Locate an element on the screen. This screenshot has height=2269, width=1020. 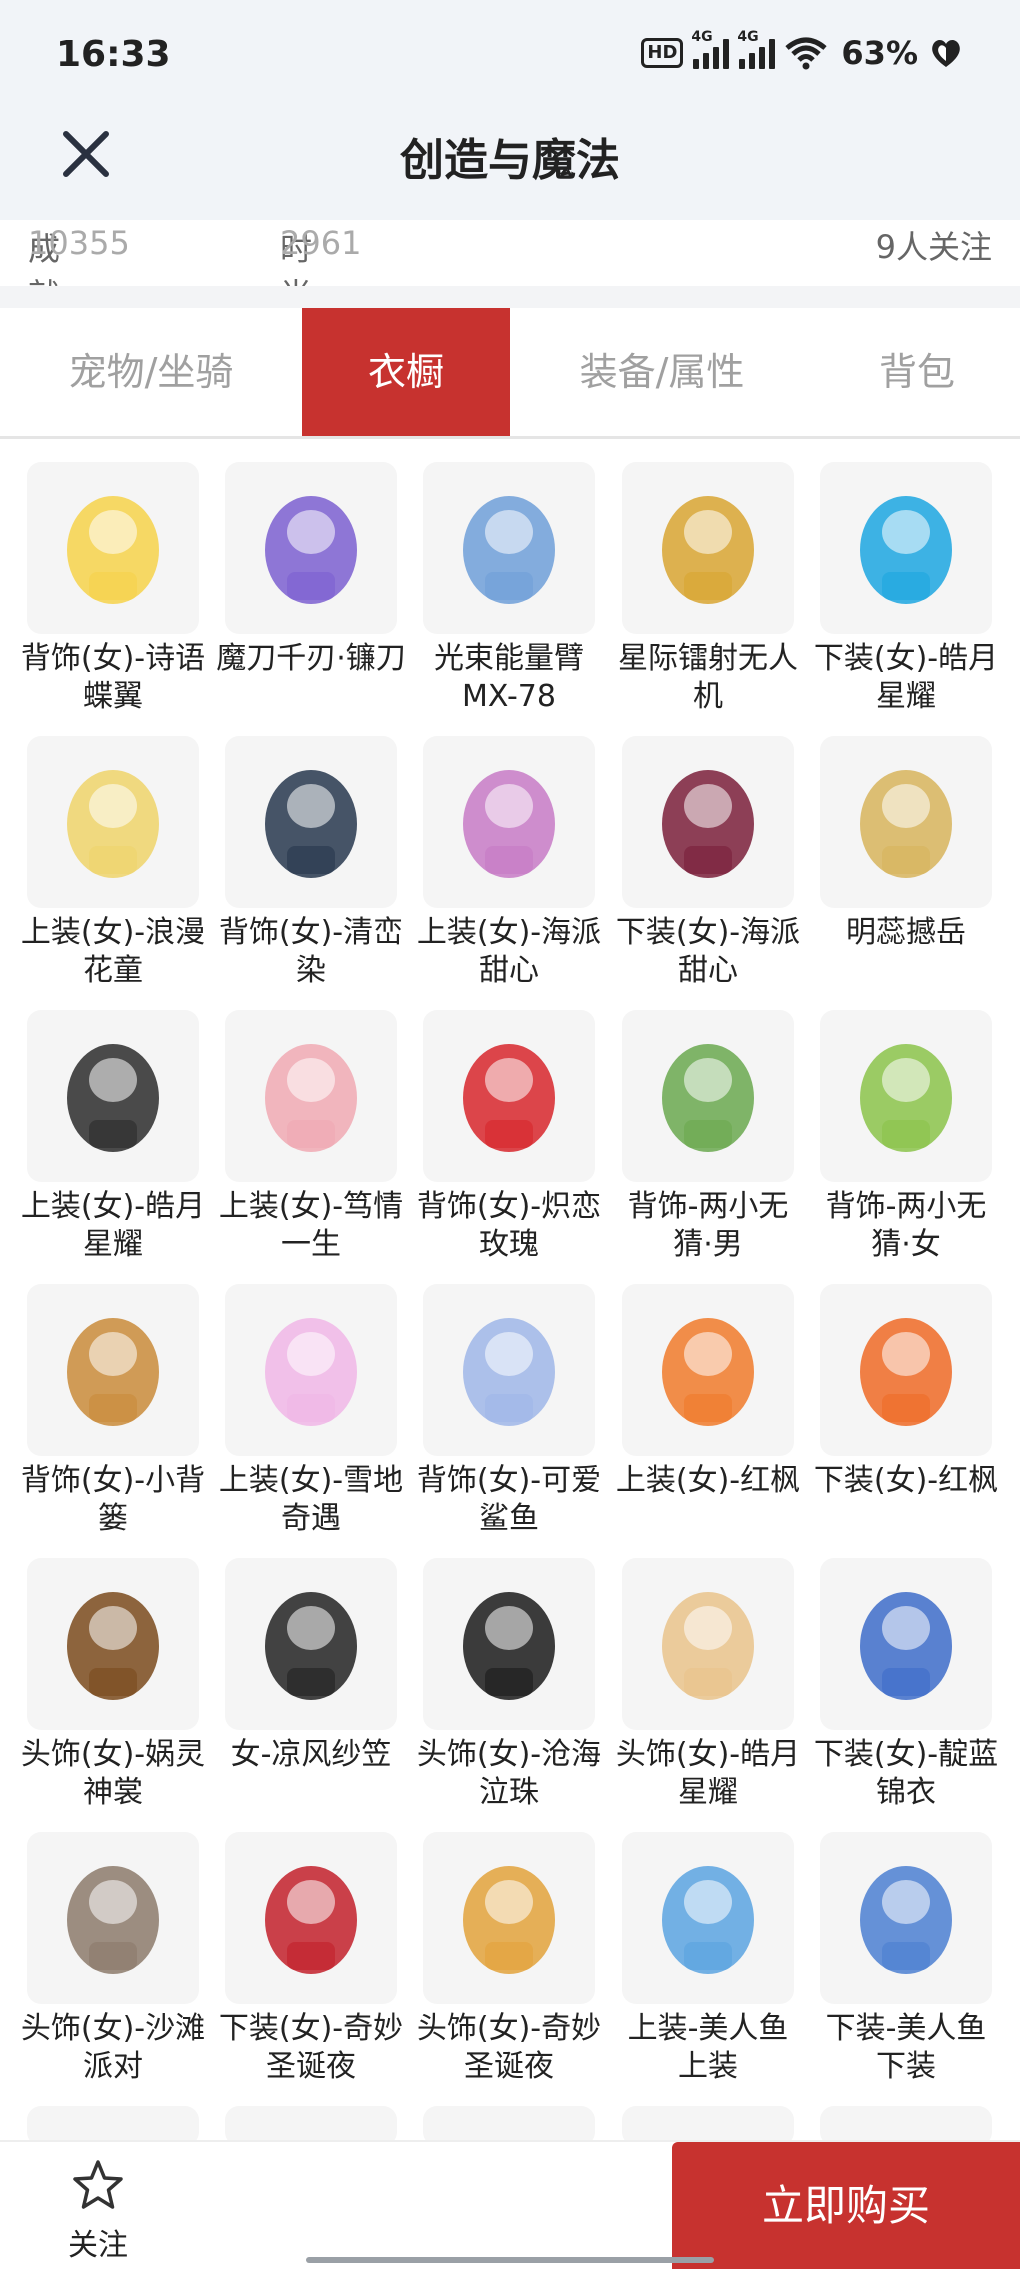
wardrobe-item: 上装(女)-海派甜心 is located at coordinates (509, 863).